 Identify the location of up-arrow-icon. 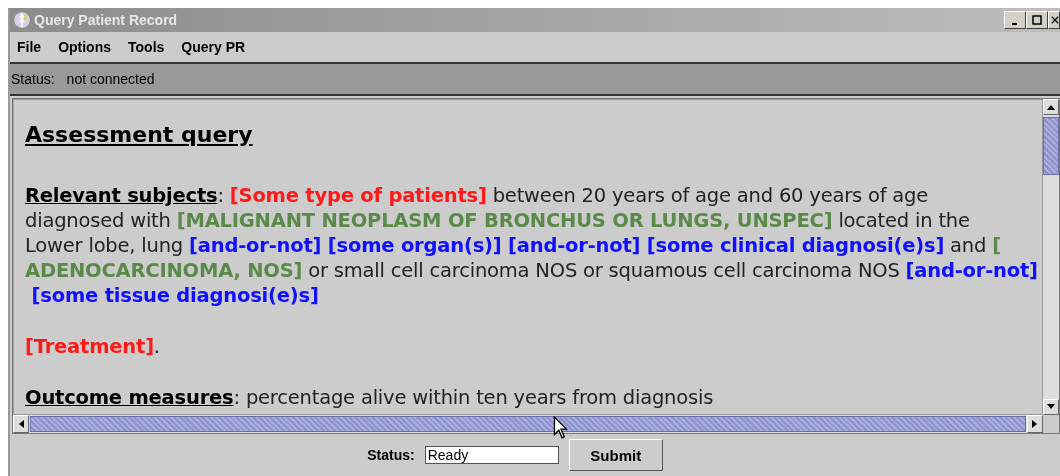
(1051, 107).